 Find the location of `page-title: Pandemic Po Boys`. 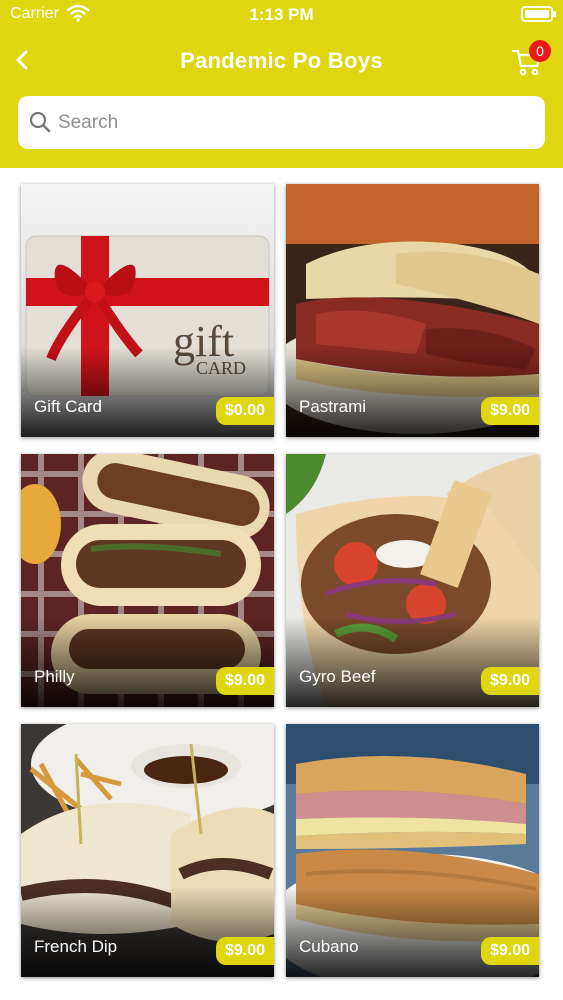

page-title: Pandemic Po Boys is located at coordinates (281, 60).